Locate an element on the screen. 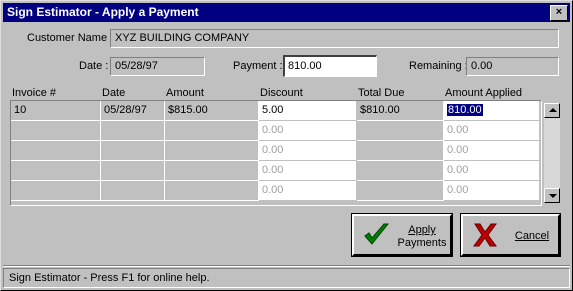 This screenshot has width=573, height=291. customer-name-field: XYZ BUILDING COMPANY is located at coordinates (334, 38).